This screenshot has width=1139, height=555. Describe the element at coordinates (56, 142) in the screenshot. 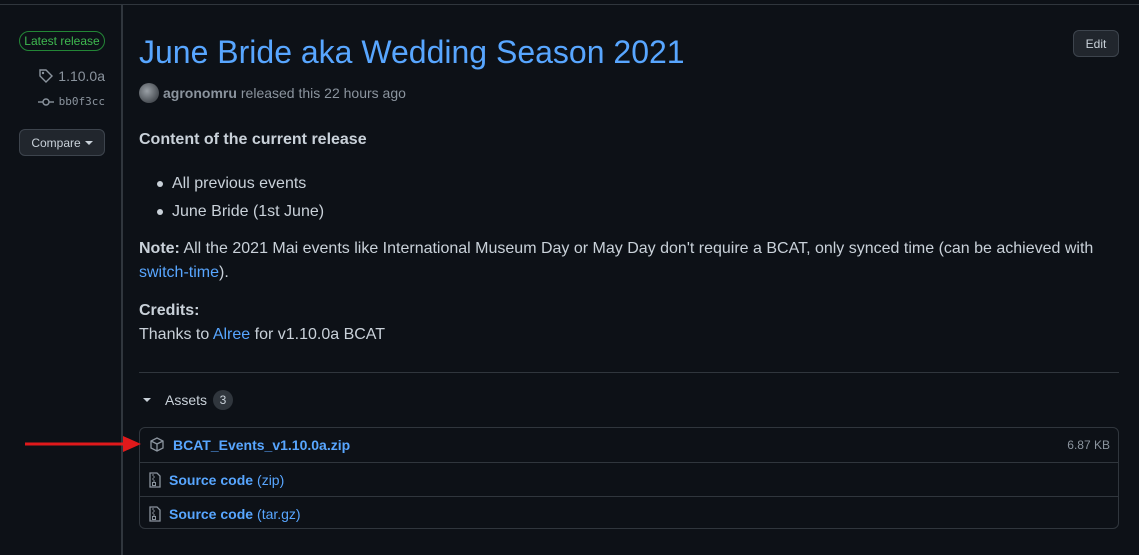

I see `compare-label: Compare` at that location.